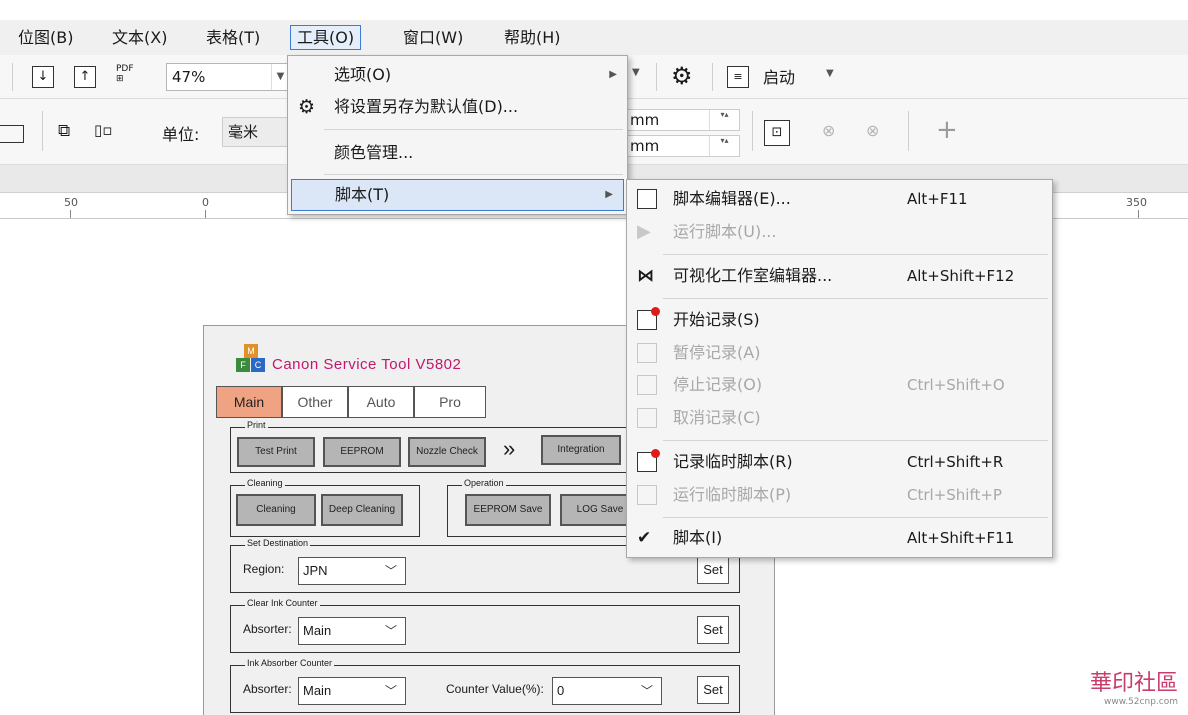 The height and width of the screenshot is (715, 1188). What do you see at coordinates (352, 631) in the screenshot?
I see `absorber-select: Main ﹀` at bounding box center [352, 631].